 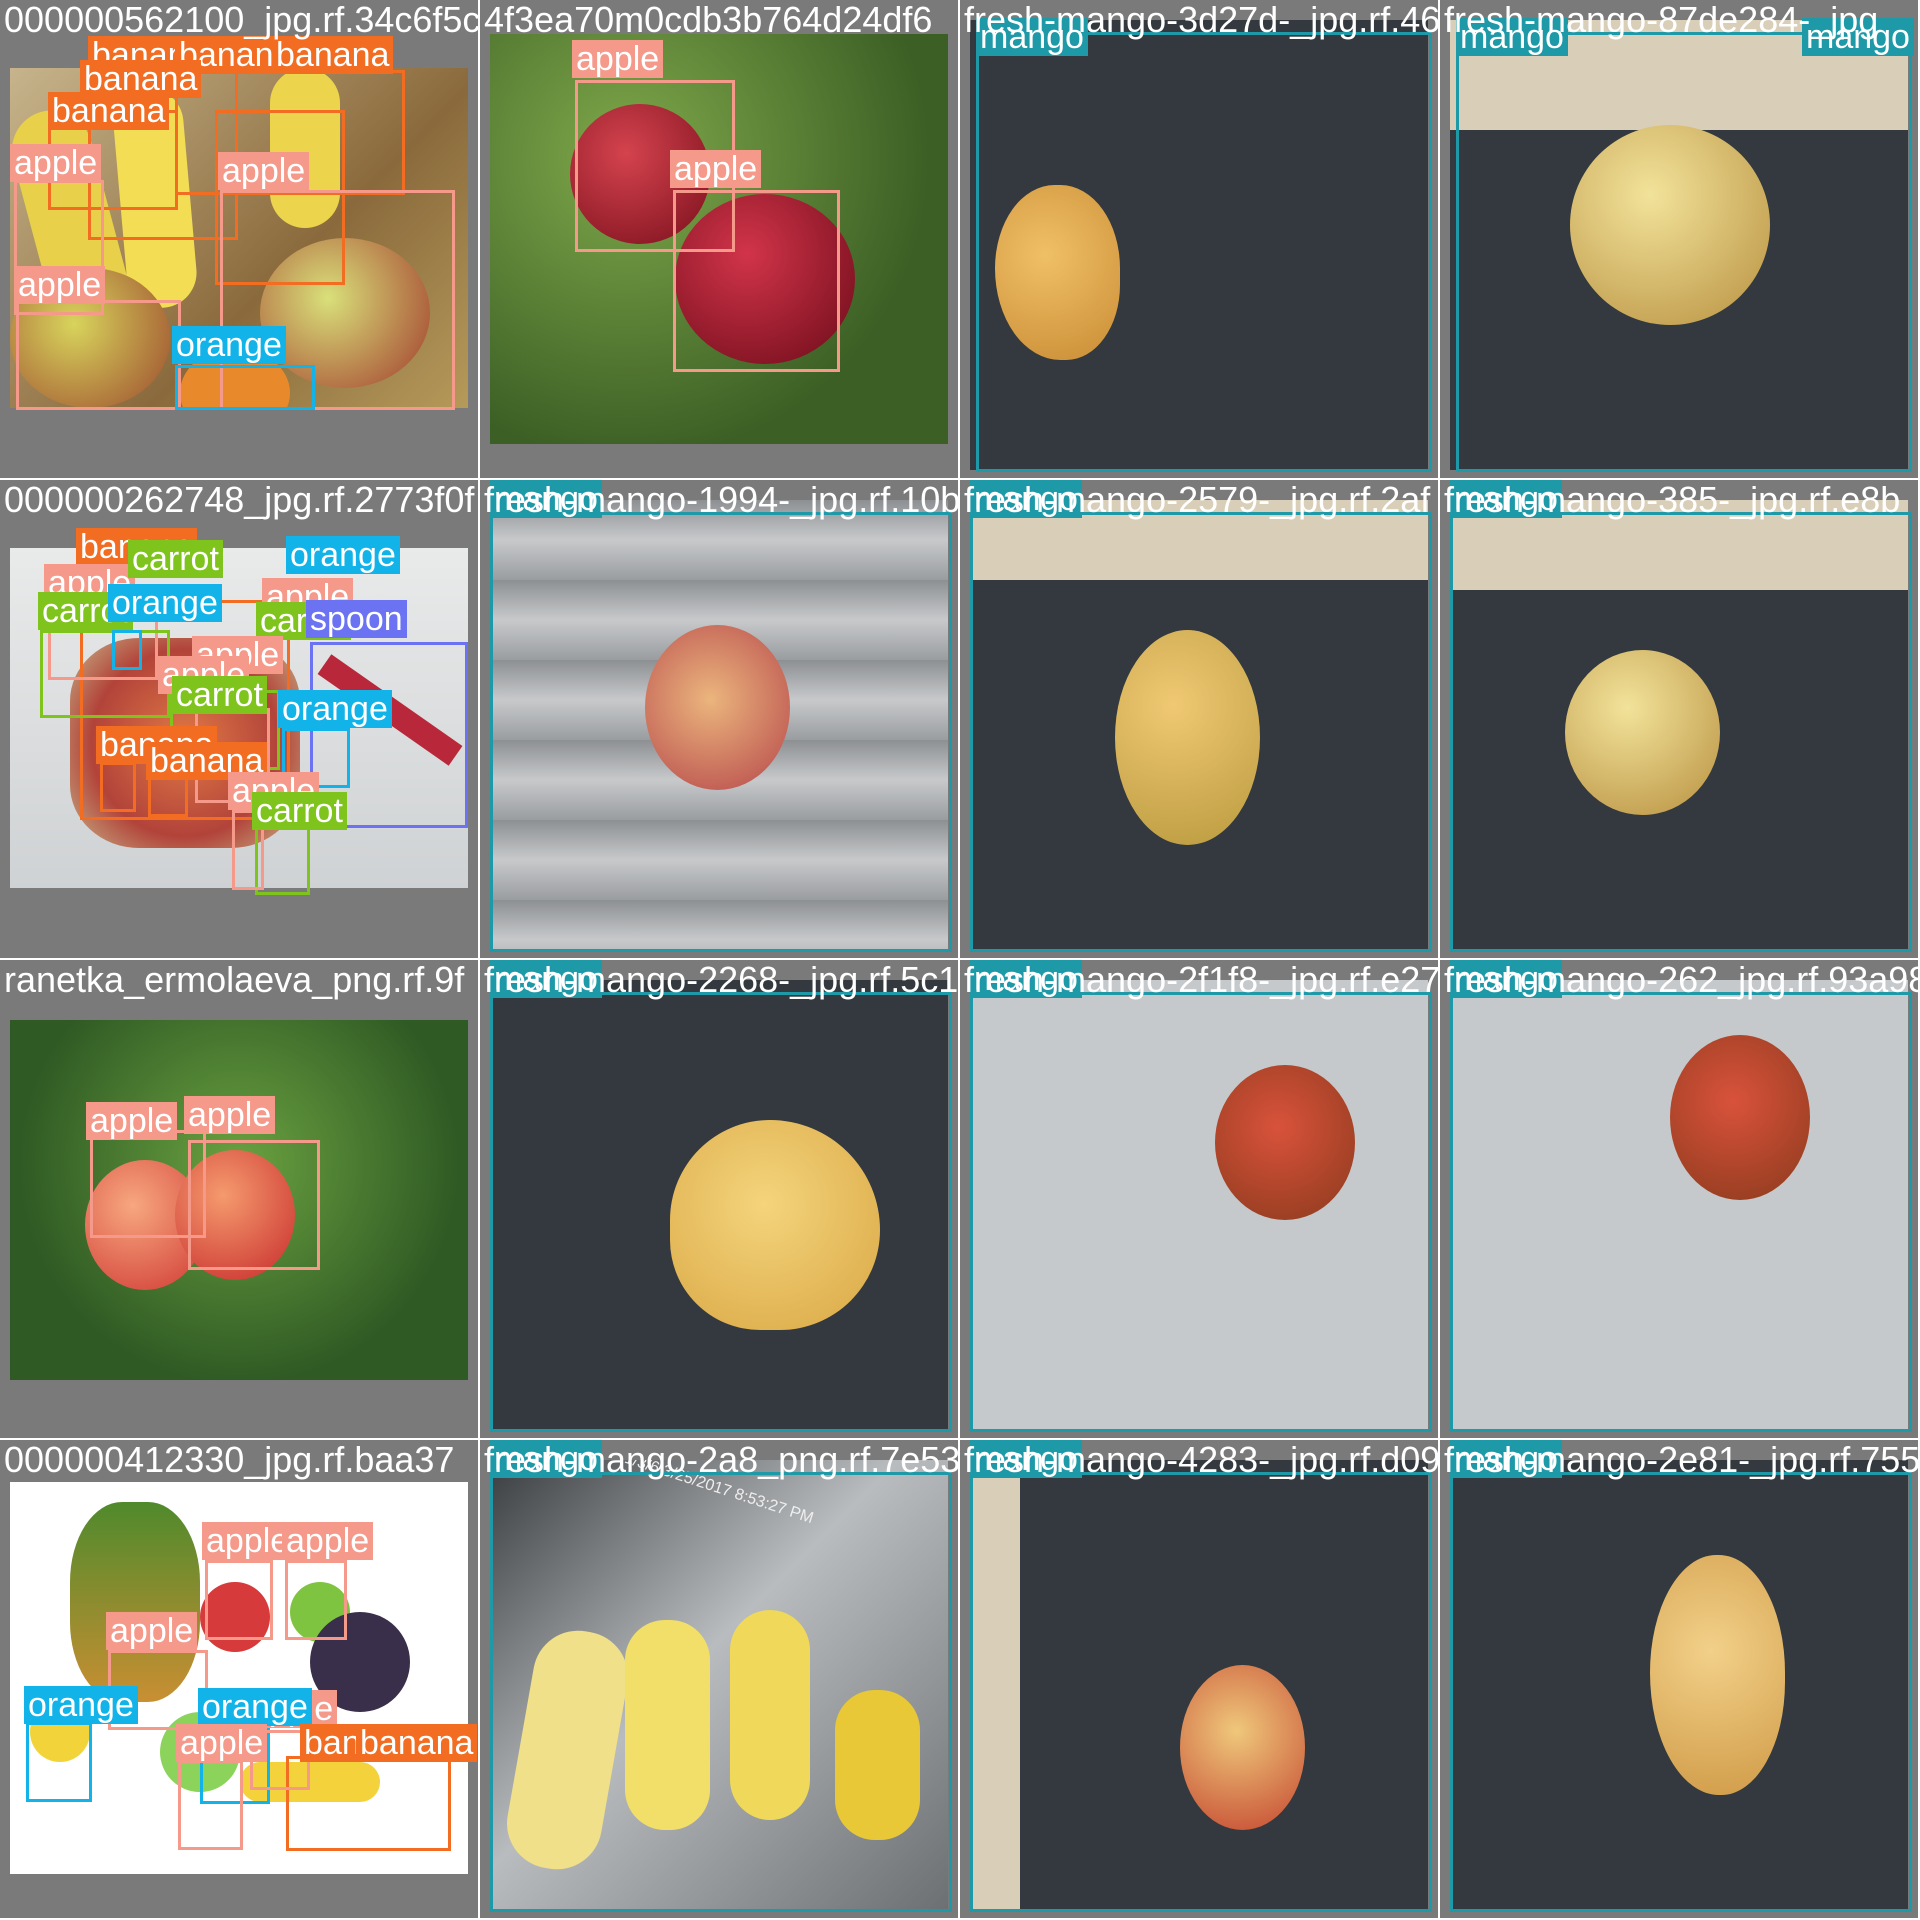 What do you see at coordinates (1201, 1460) in the screenshot?
I see `image-filename: fresh-mango-4283-_jpg.rf.d098` at bounding box center [1201, 1460].